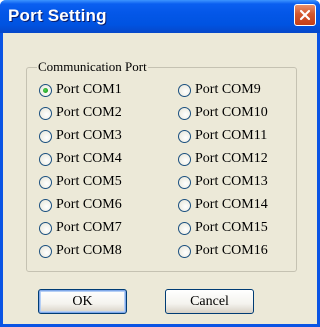  What do you see at coordinates (231, 181) in the screenshot?
I see `port-com13-label: Port COM13` at bounding box center [231, 181].